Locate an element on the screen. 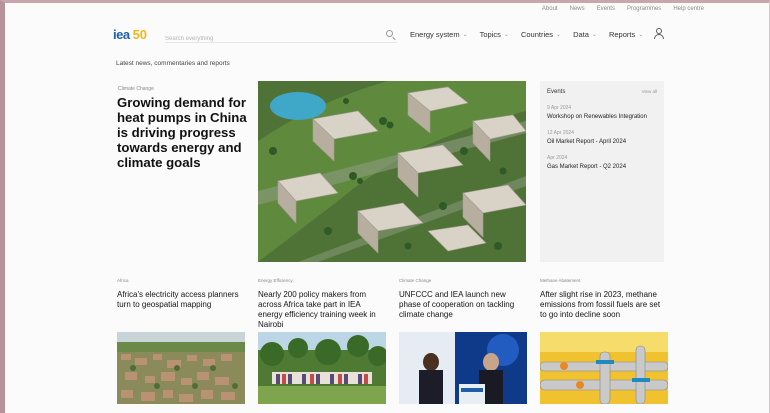 The width and height of the screenshot is (770, 413). nav-label: Countries is located at coordinates (537, 34).